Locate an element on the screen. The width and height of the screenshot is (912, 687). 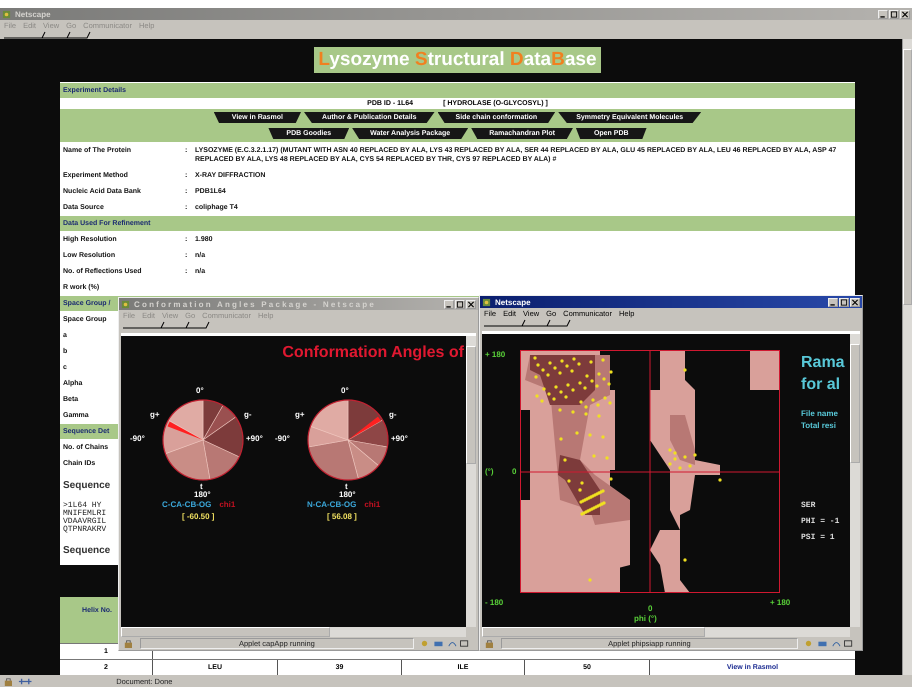
site-banner: Lysozyme Structural DataBase is located at coordinates (457, 60).